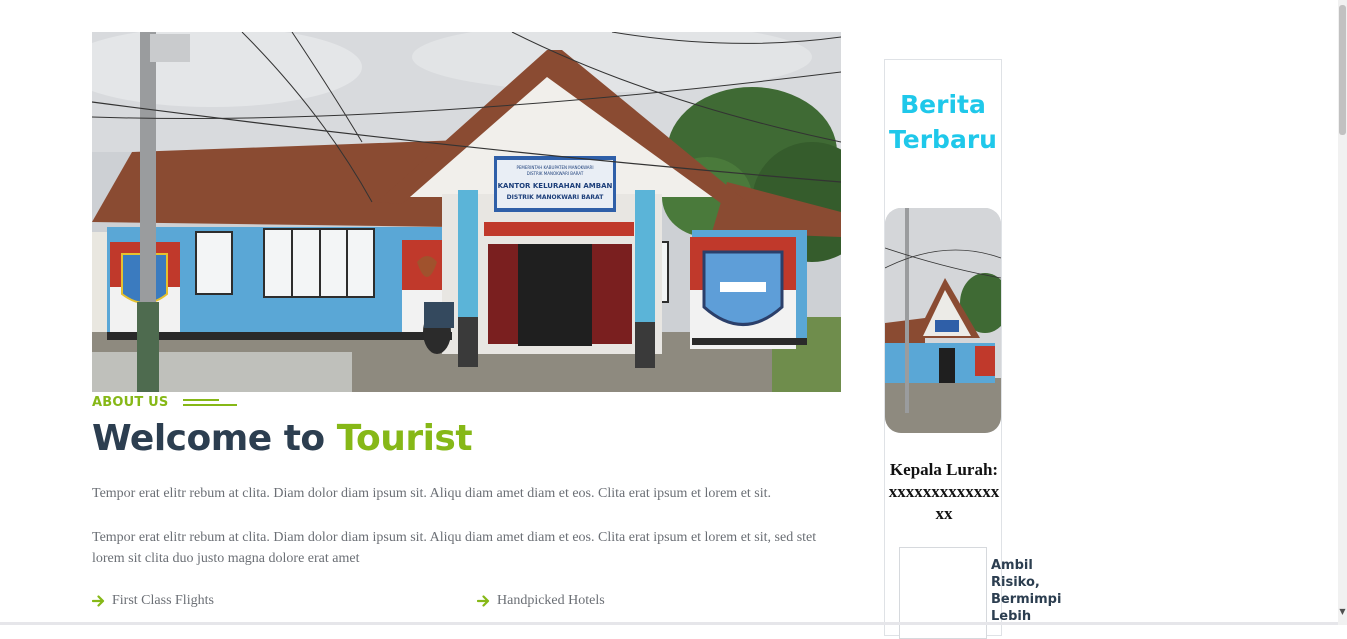  What do you see at coordinates (556, 197) in the screenshot?
I see `hero-sign-title2: DISTRIK MANOKWARI BARAT` at bounding box center [556, 197].